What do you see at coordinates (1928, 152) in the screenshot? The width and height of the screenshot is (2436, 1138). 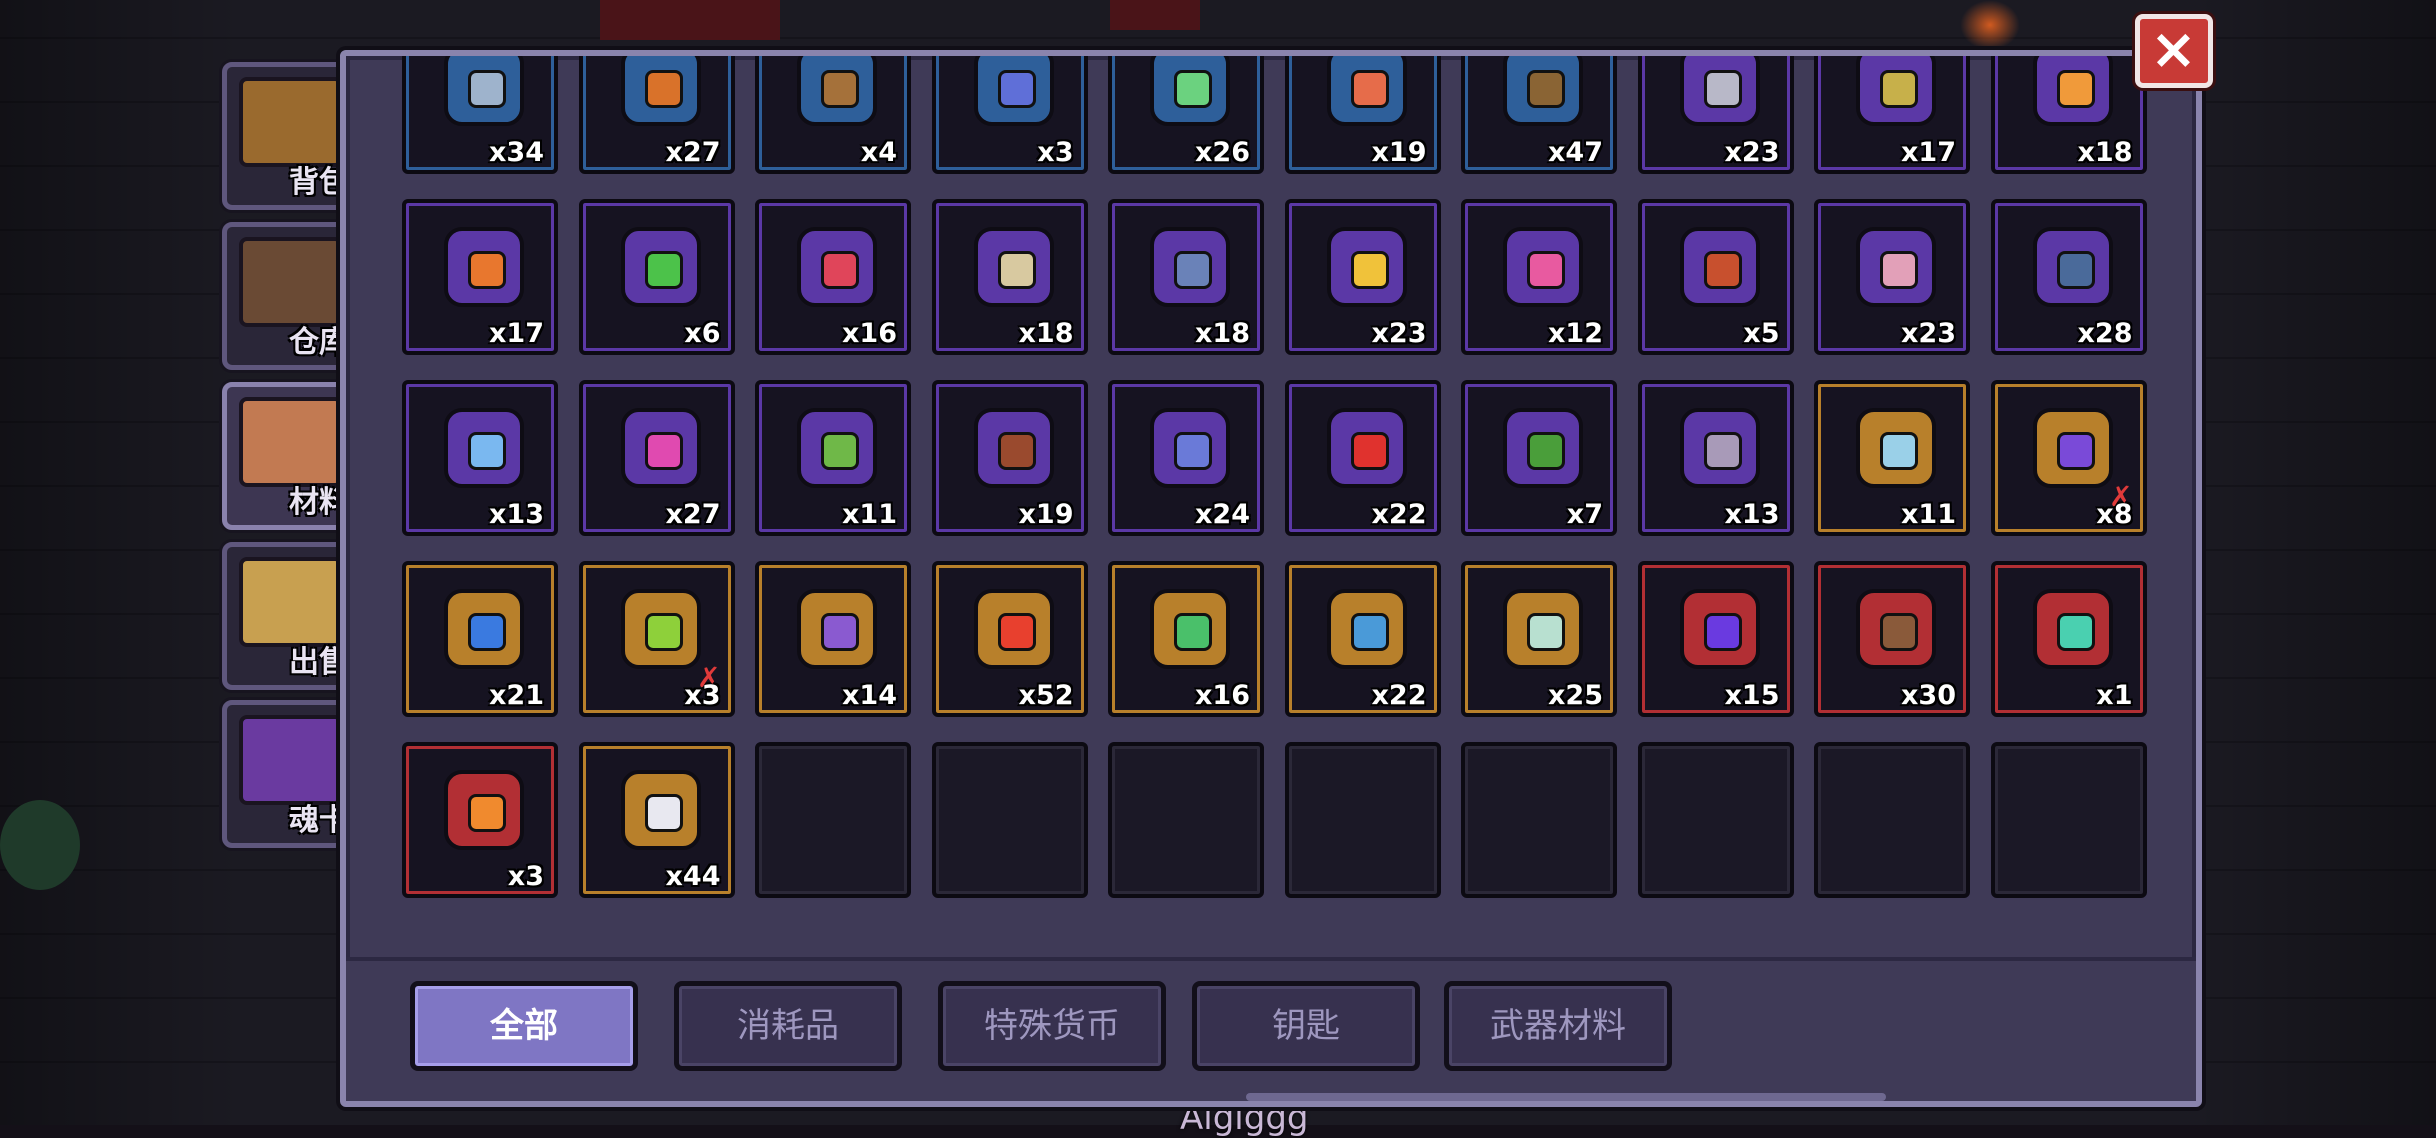 I see `item-count: x17` at bounding box center [1928, 152].